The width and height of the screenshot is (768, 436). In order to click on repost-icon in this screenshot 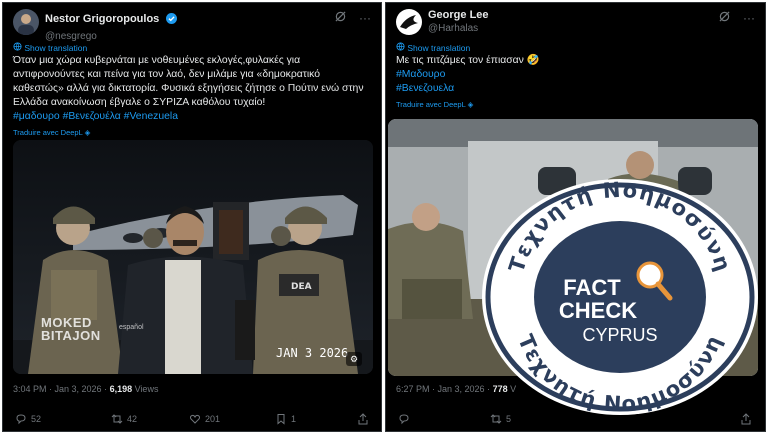, I will do `click(117, 419)`.